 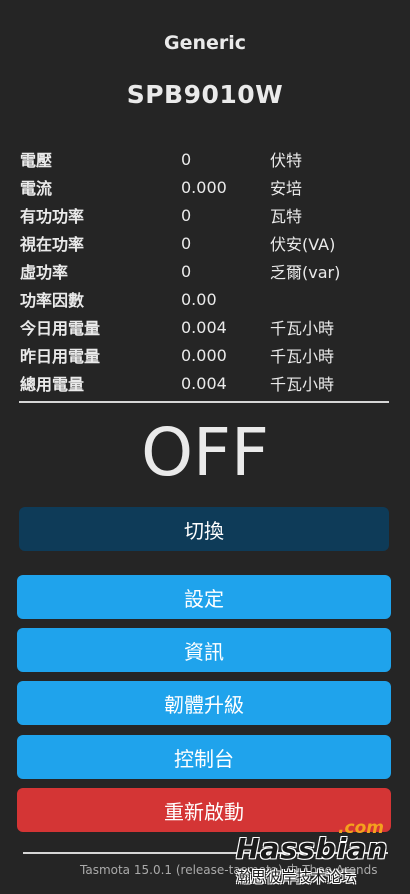 I want to click on sensor-row: 電壓 0 伏特, so click(x=205, y=159).